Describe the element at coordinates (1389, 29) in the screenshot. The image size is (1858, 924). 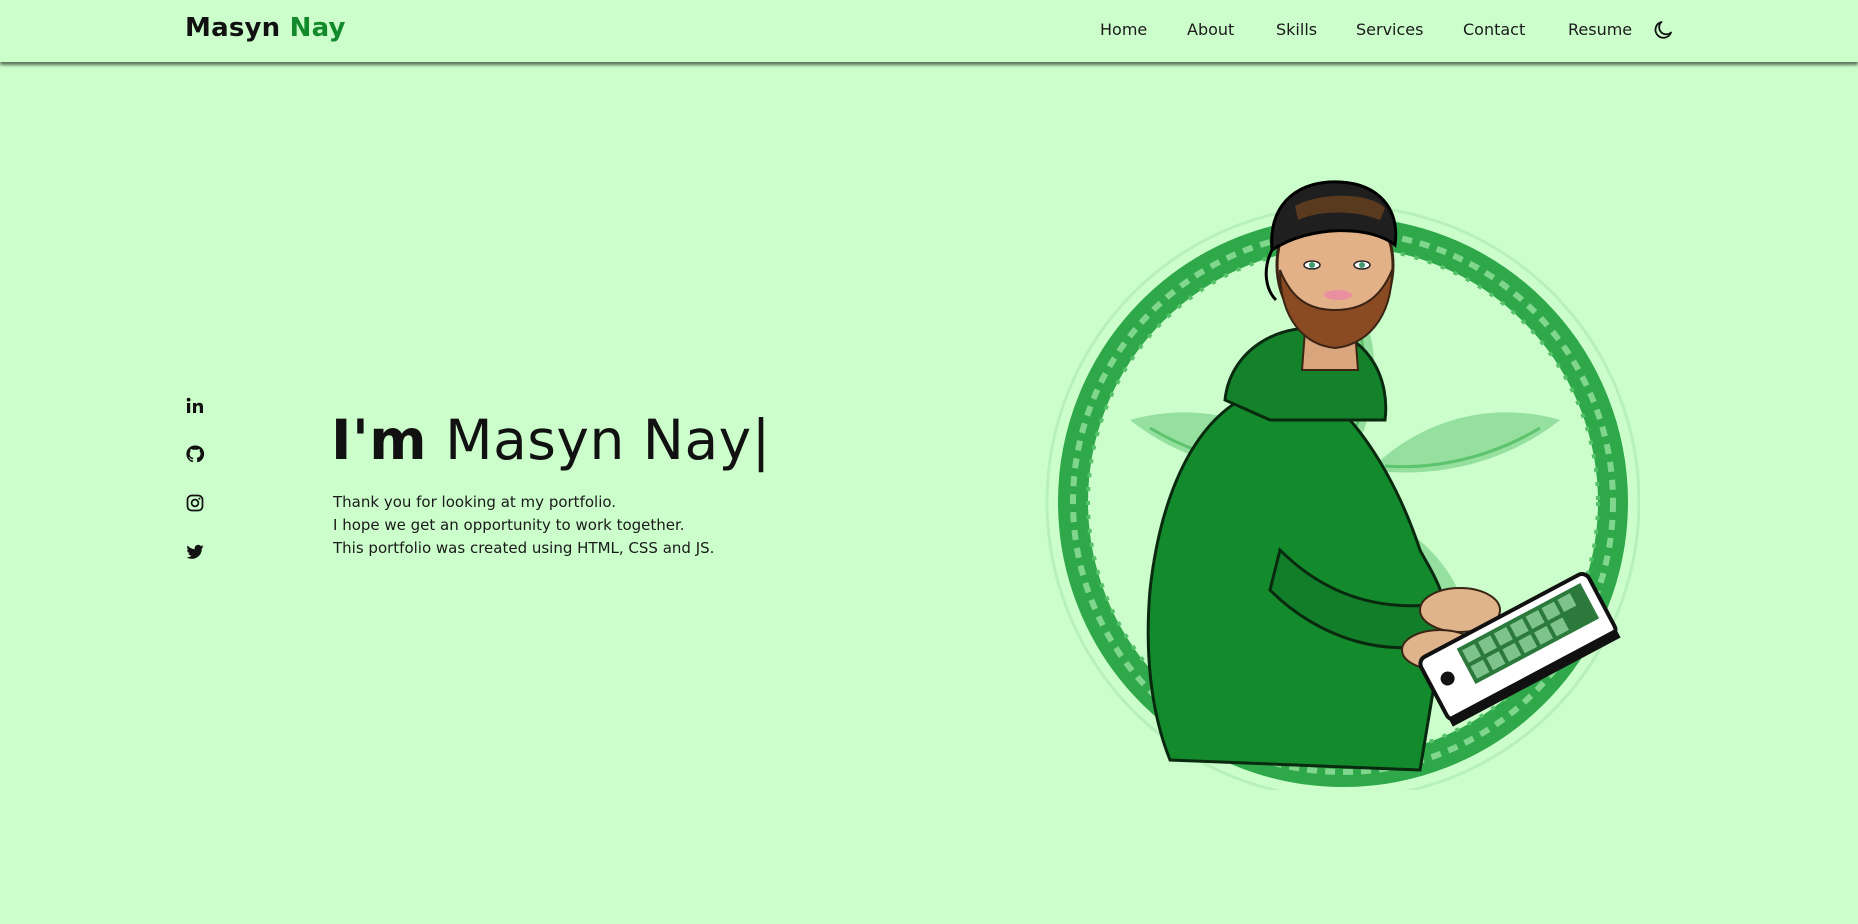
I see `nav-services: Services` at that location.